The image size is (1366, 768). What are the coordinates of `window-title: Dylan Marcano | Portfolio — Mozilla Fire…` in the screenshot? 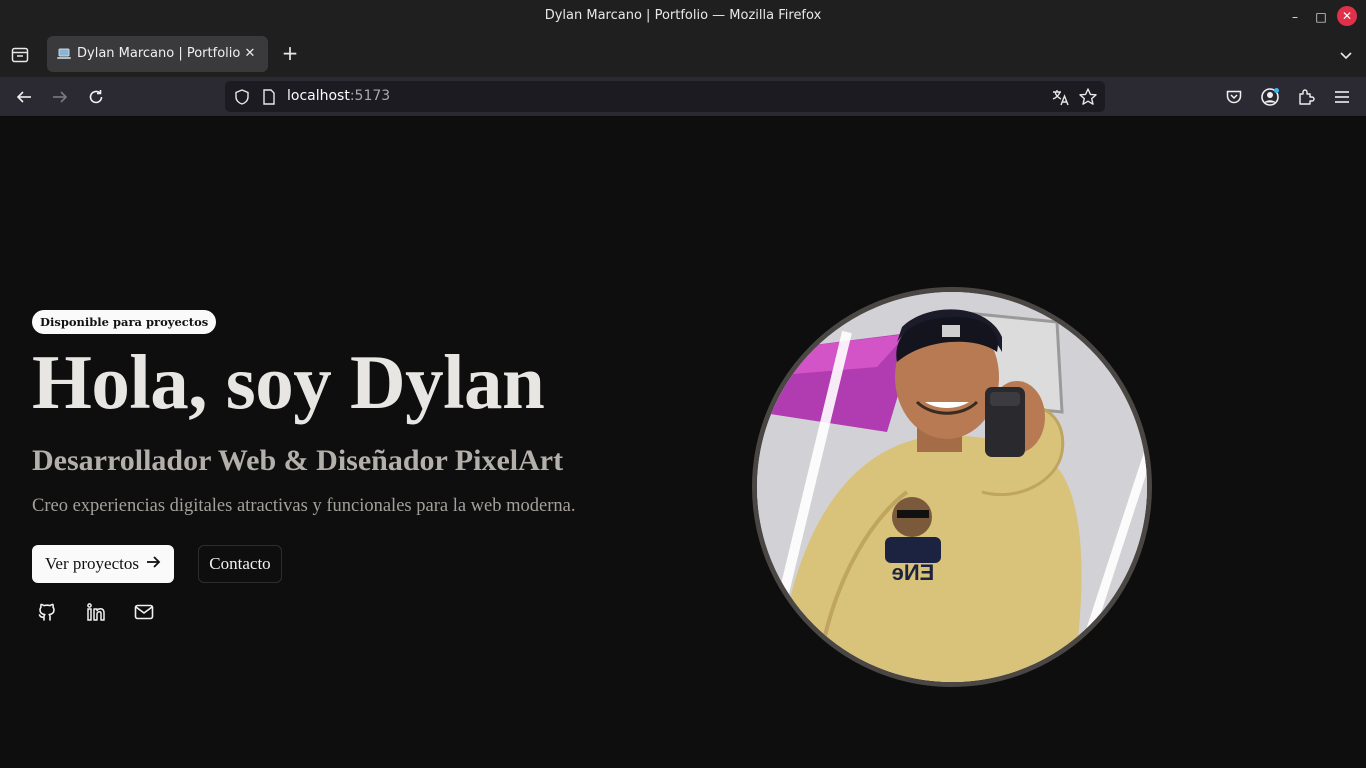 It's located at (683, 15).